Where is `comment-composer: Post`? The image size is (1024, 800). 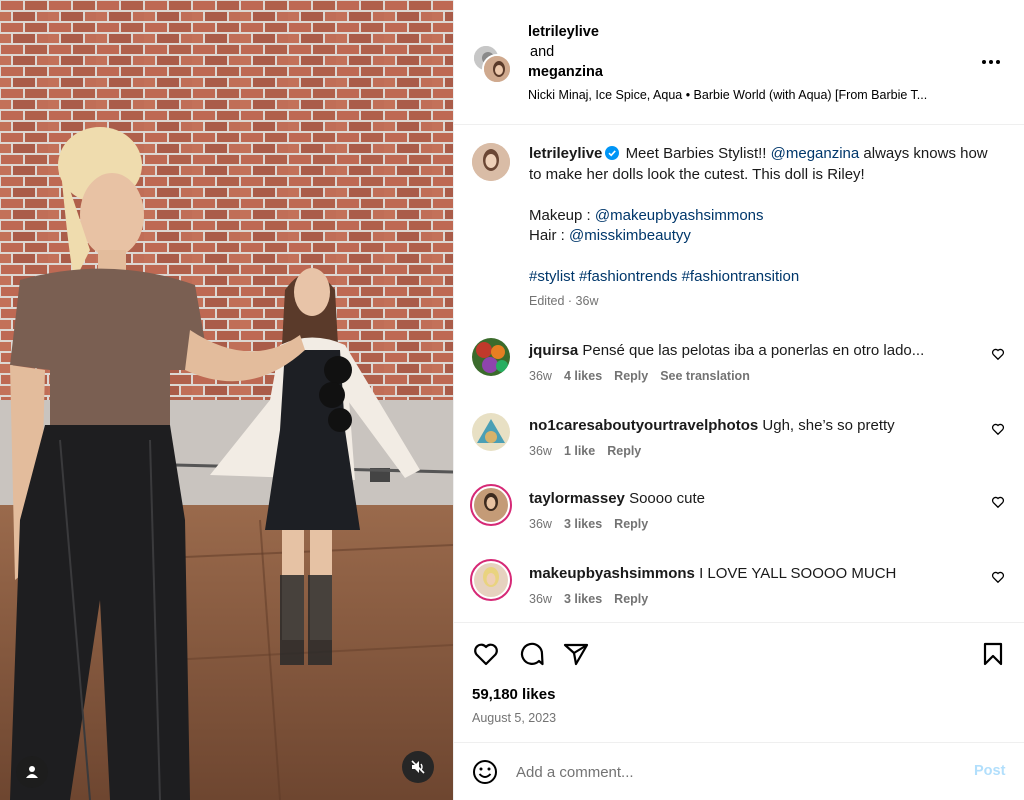
comment-composer: Post is located at coordinates (739, 771).